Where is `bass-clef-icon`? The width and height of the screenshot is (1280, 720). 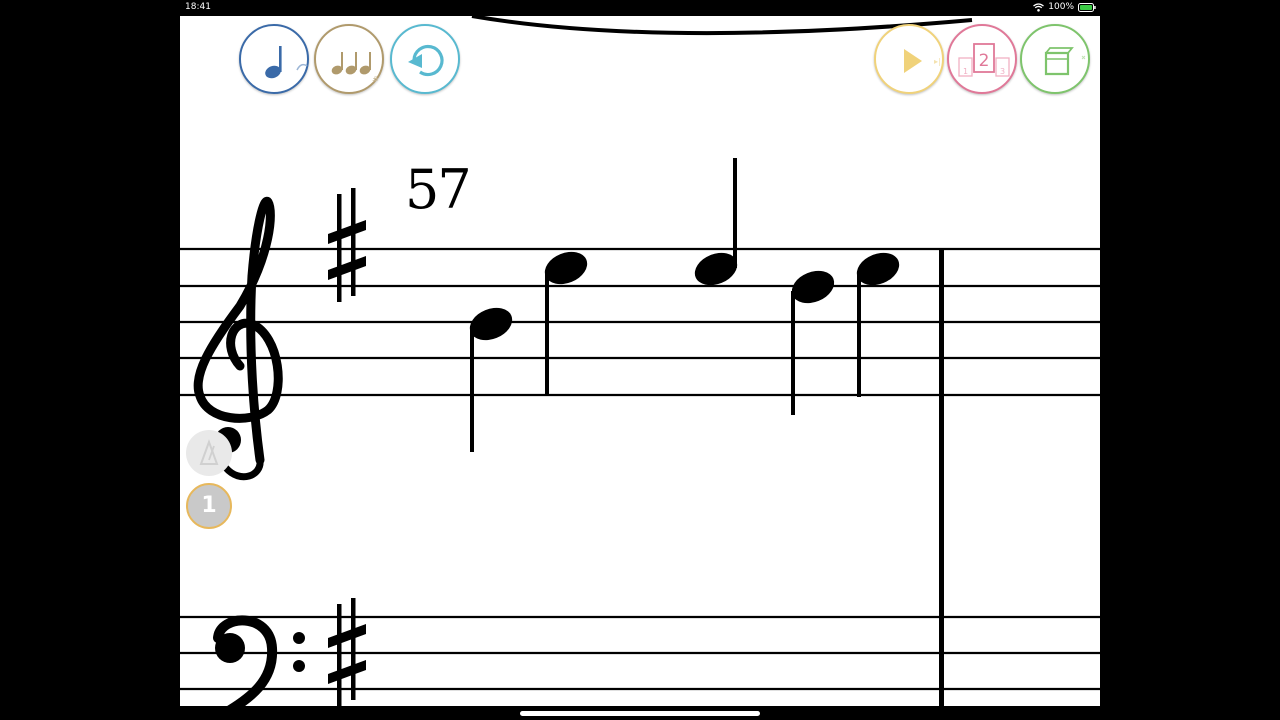
bass-clef-icon is located at coordinates (259, 660).